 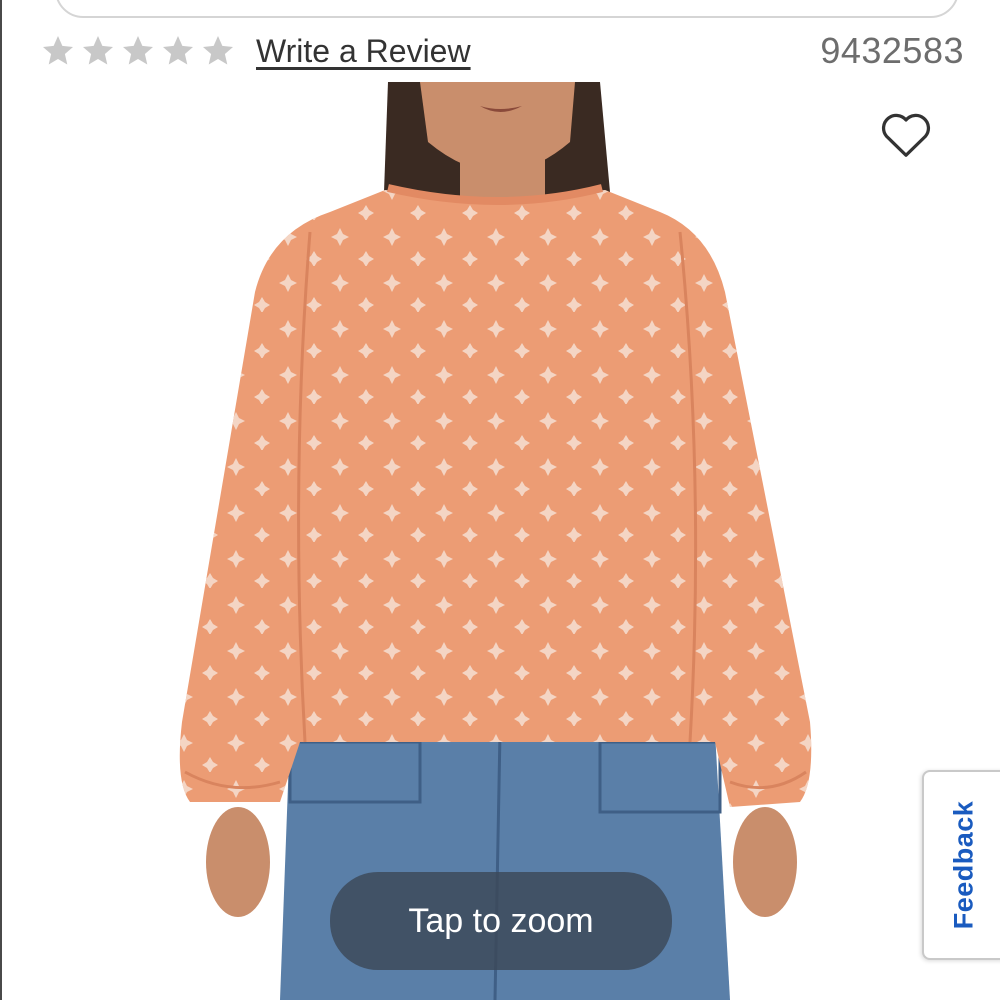 I want to click on heart-outline-icon, so click(x=906, y=135).